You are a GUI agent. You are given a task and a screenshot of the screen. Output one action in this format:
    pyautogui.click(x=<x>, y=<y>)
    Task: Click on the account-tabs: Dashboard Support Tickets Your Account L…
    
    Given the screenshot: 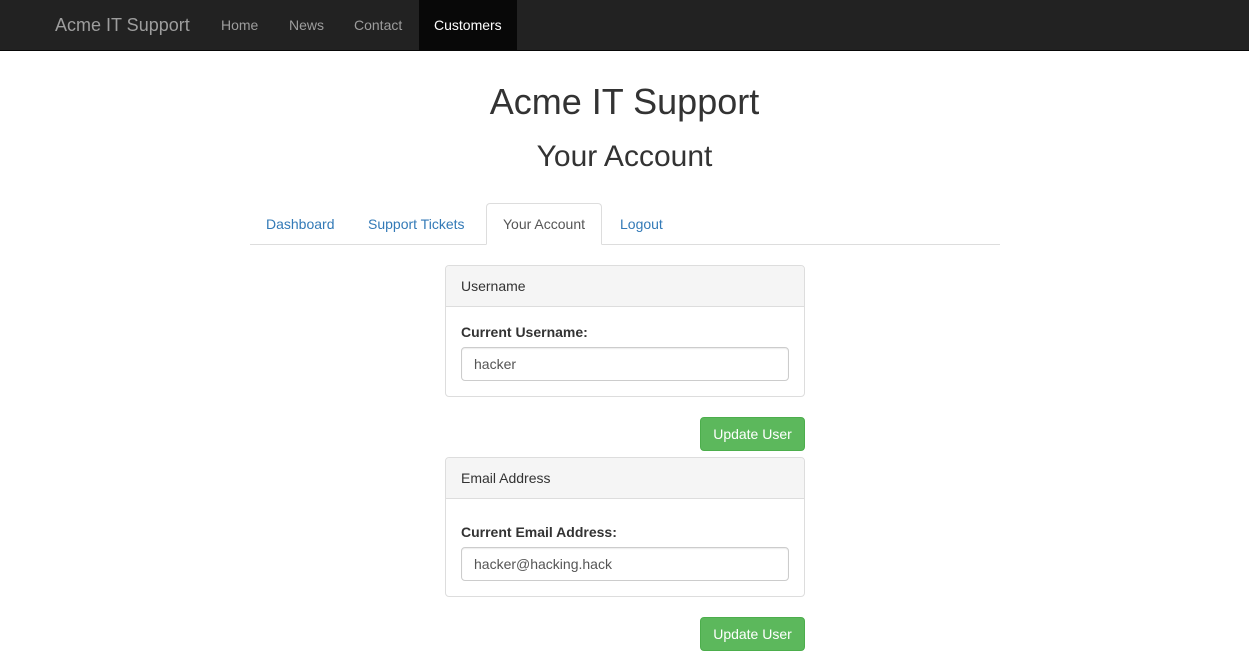 What is the action you would take?
    pyautogui.click(x=625, y=224)
    